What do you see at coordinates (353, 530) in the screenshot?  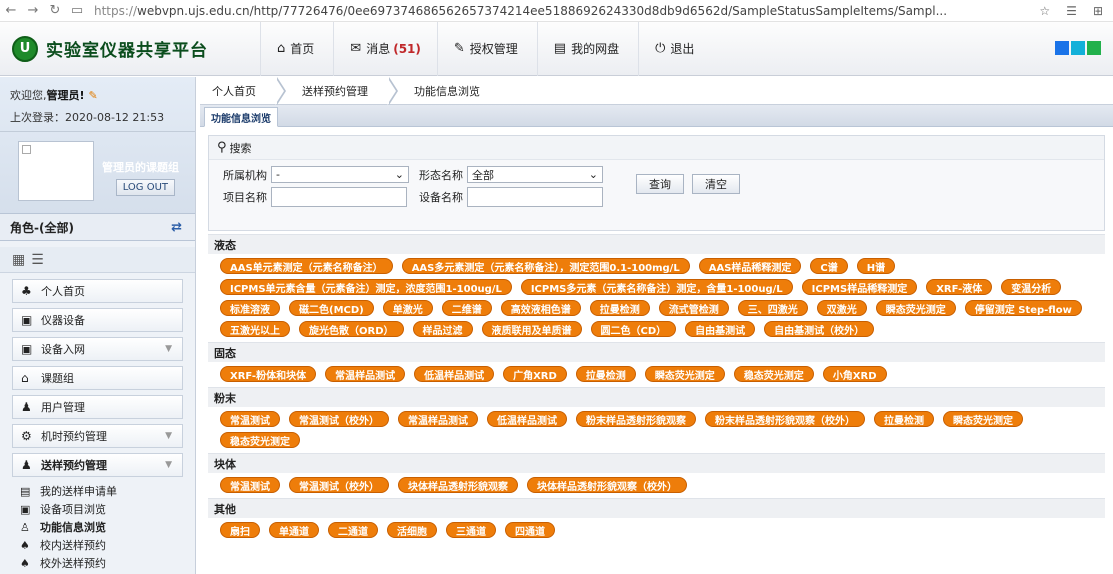 I see `function-chip: 二通道` at bounding box center [353, 530].